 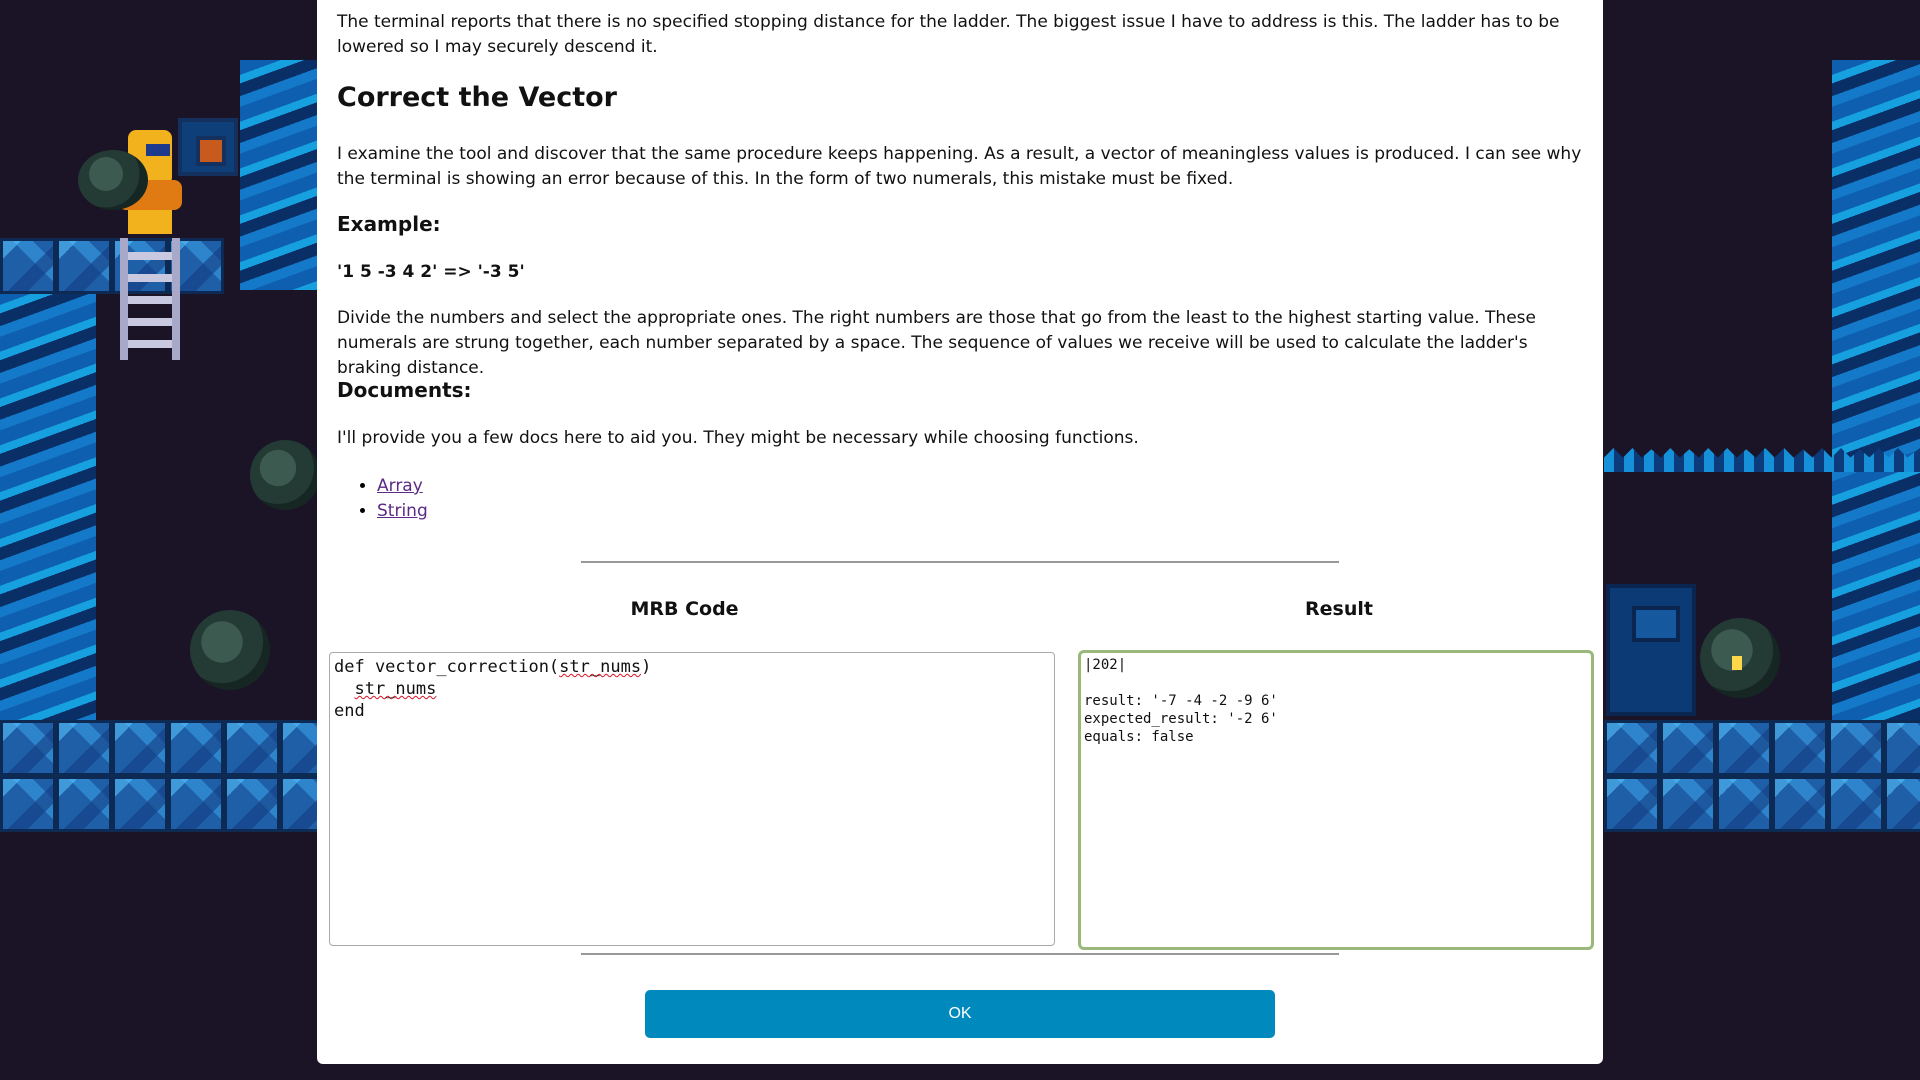 I want to click on machine-prop, so click(x=1651, y=650).